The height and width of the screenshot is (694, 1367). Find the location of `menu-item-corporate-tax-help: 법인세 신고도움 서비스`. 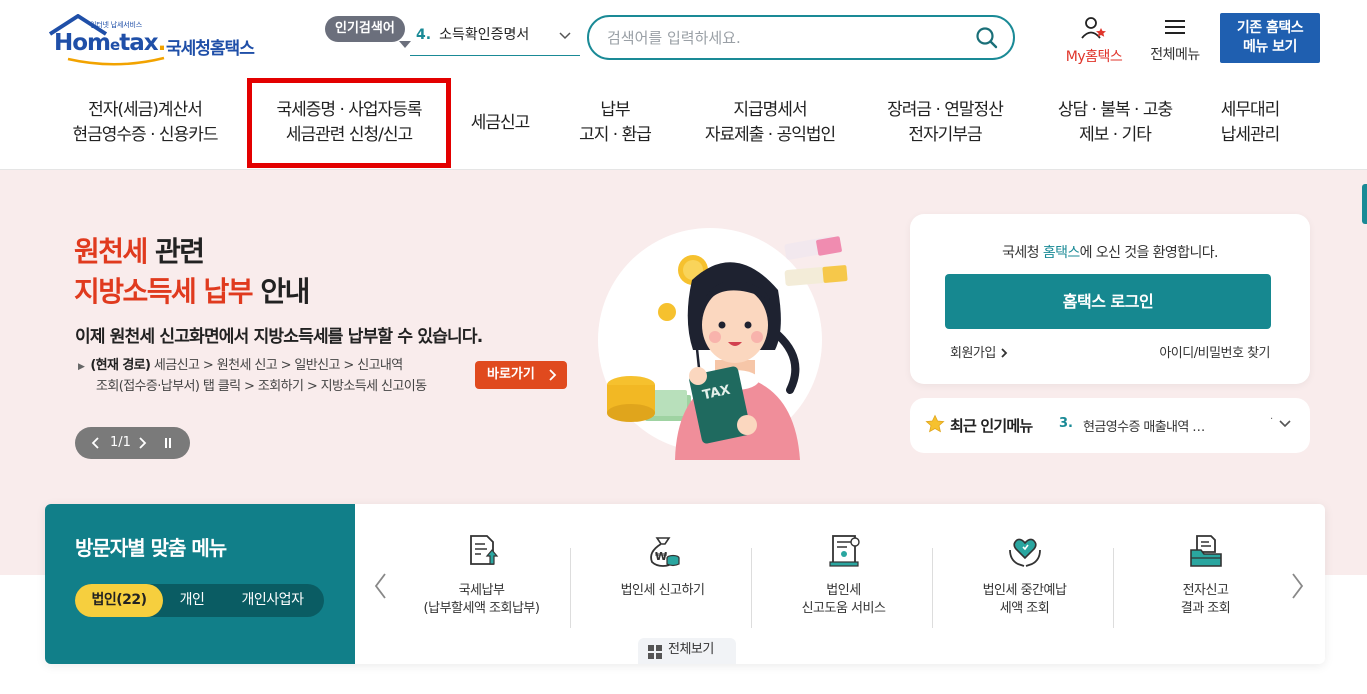

menu-item-corporate-tax-help: 법인세 신고도움 서비스 is located at coordinates (843, 574).